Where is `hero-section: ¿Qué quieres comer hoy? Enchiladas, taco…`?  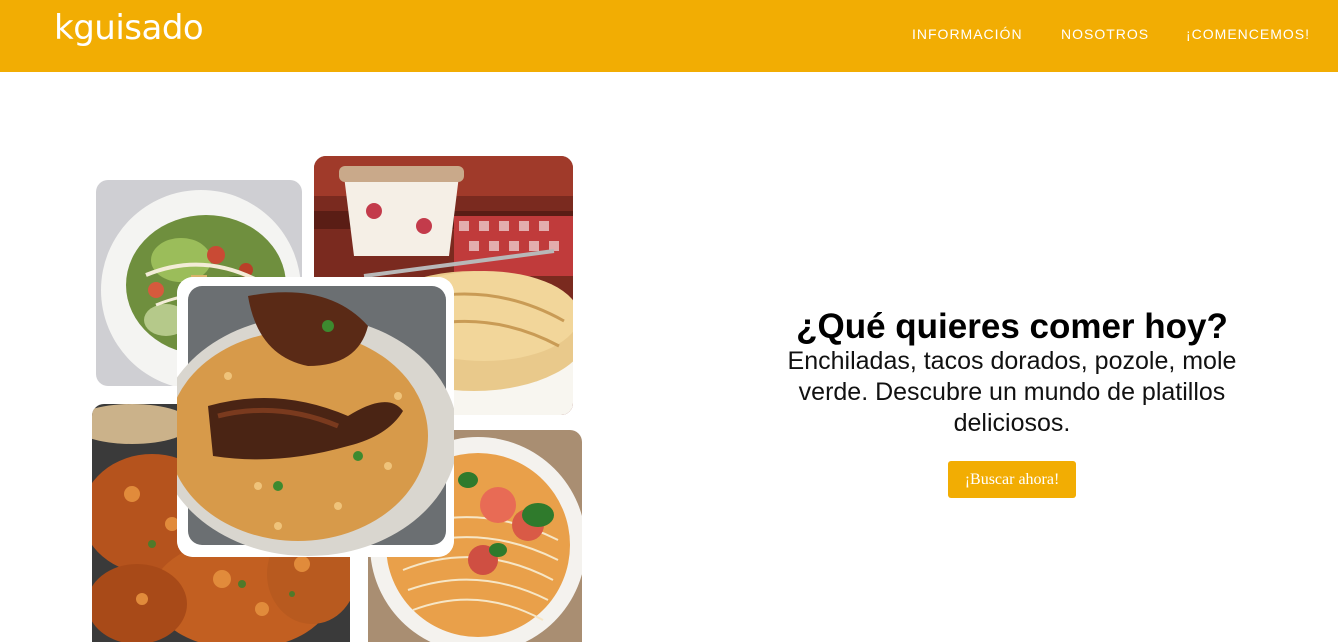 hero-section: ¿Qué quieres comer hoy? Enchiladas, taco… is located at coordinates (1012, 403).